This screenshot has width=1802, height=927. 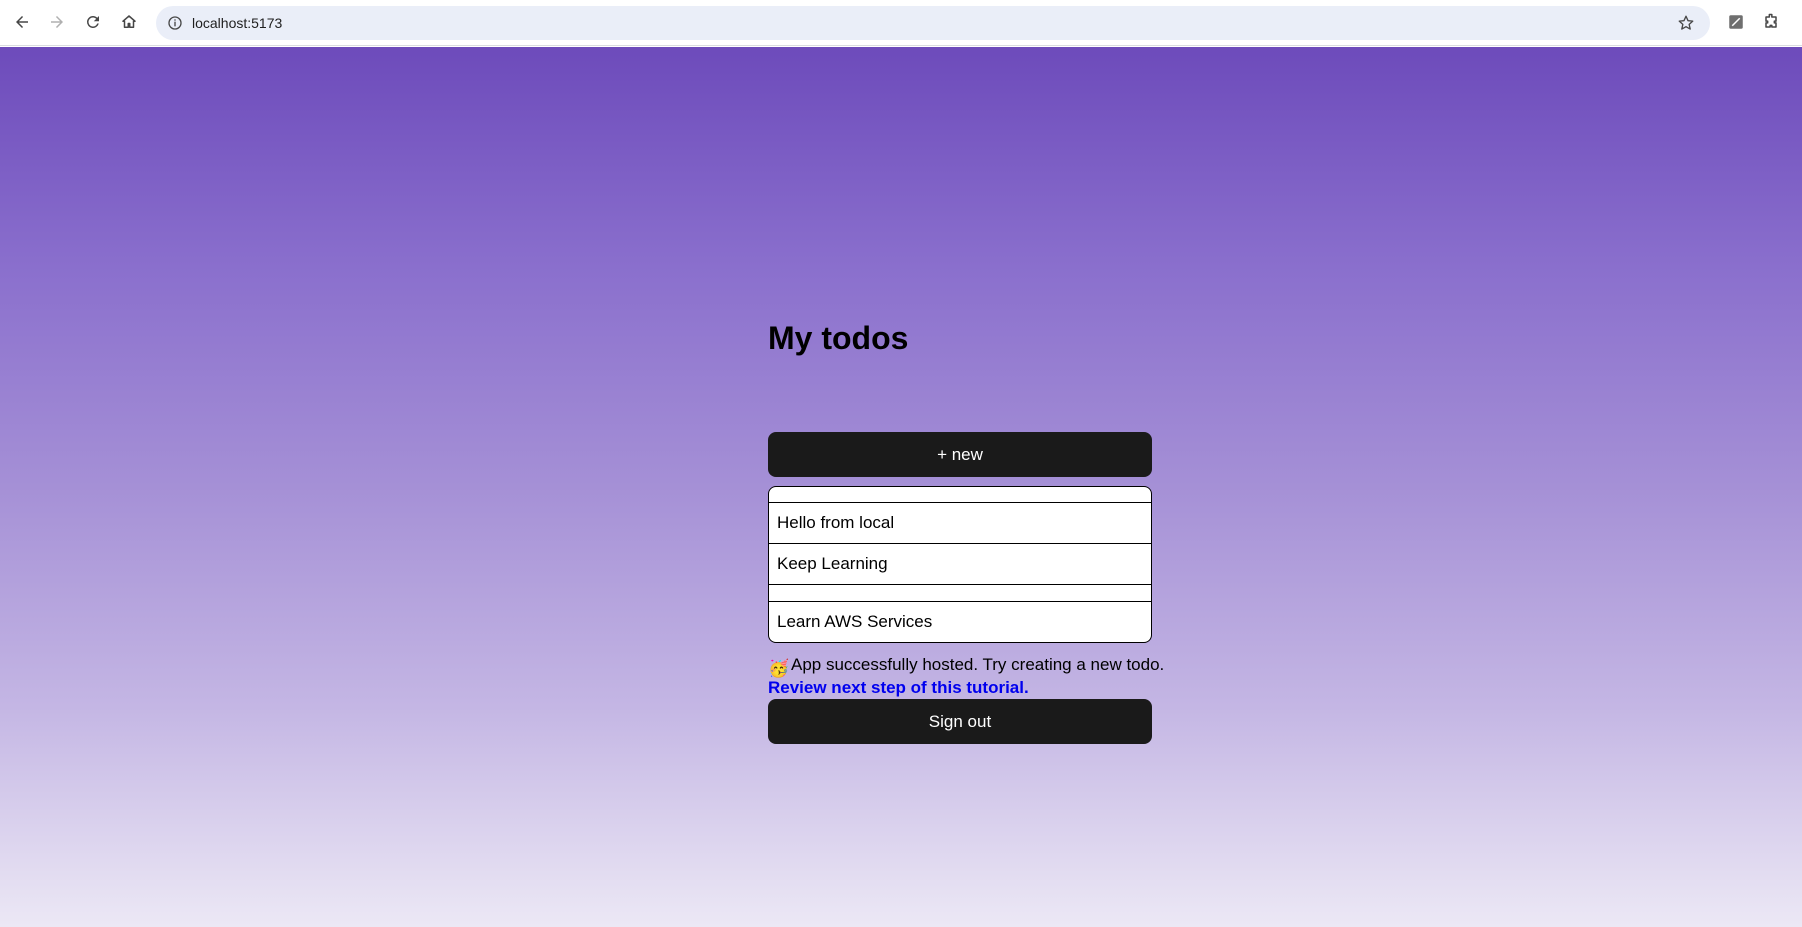 I want to click on back-button, so click(x=22, y=22).